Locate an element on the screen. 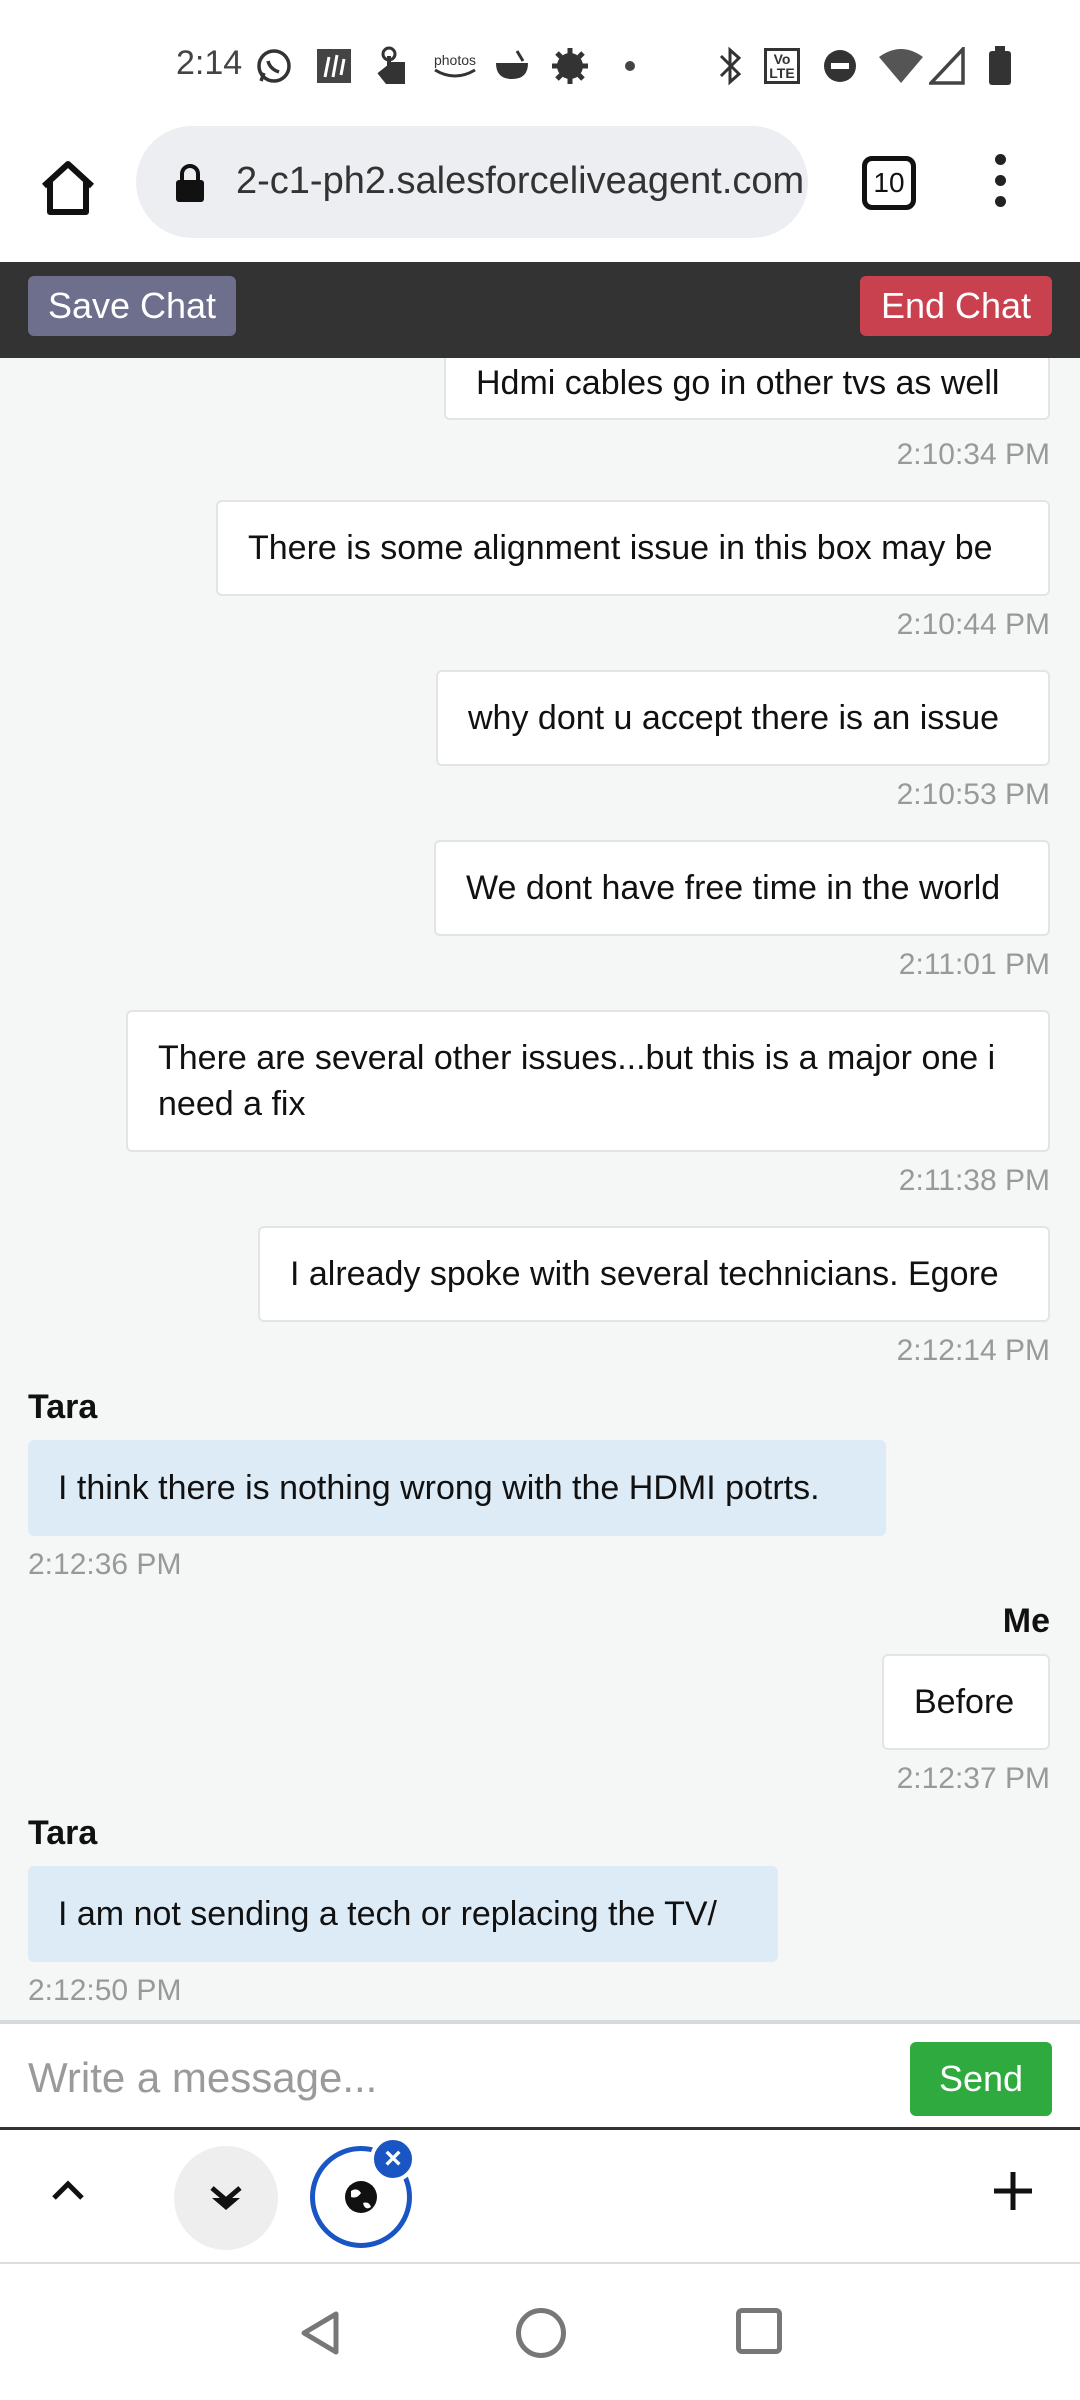 Image resolution: width=1080 pixels, height=2400 pixels. photos-icon: photos is located at coordinates (455, 66).